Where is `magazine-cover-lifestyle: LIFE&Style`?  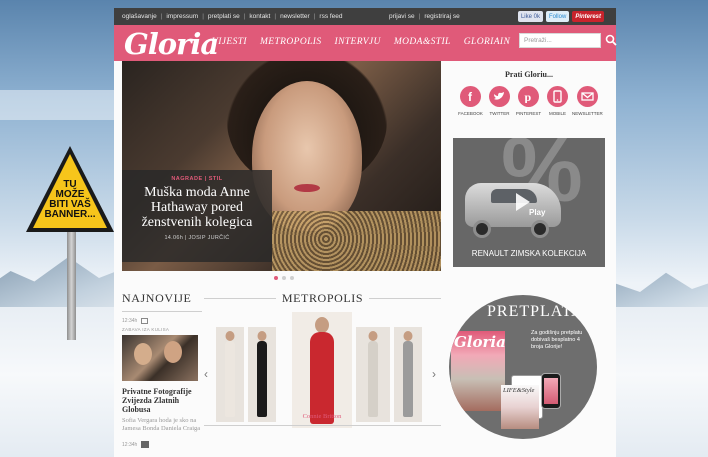
magazine-cover-lifestyle: LIFE&Style is located at coordinates (520, 407).